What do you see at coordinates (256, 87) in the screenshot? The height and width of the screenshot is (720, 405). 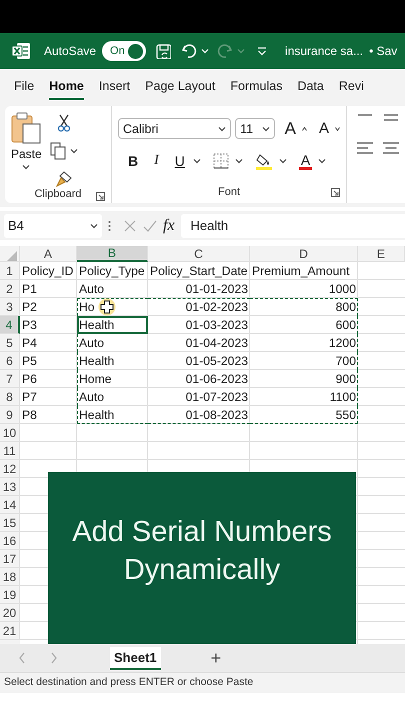 I see `ribbon-tab: Formulas` at bounding box center [256, 87].